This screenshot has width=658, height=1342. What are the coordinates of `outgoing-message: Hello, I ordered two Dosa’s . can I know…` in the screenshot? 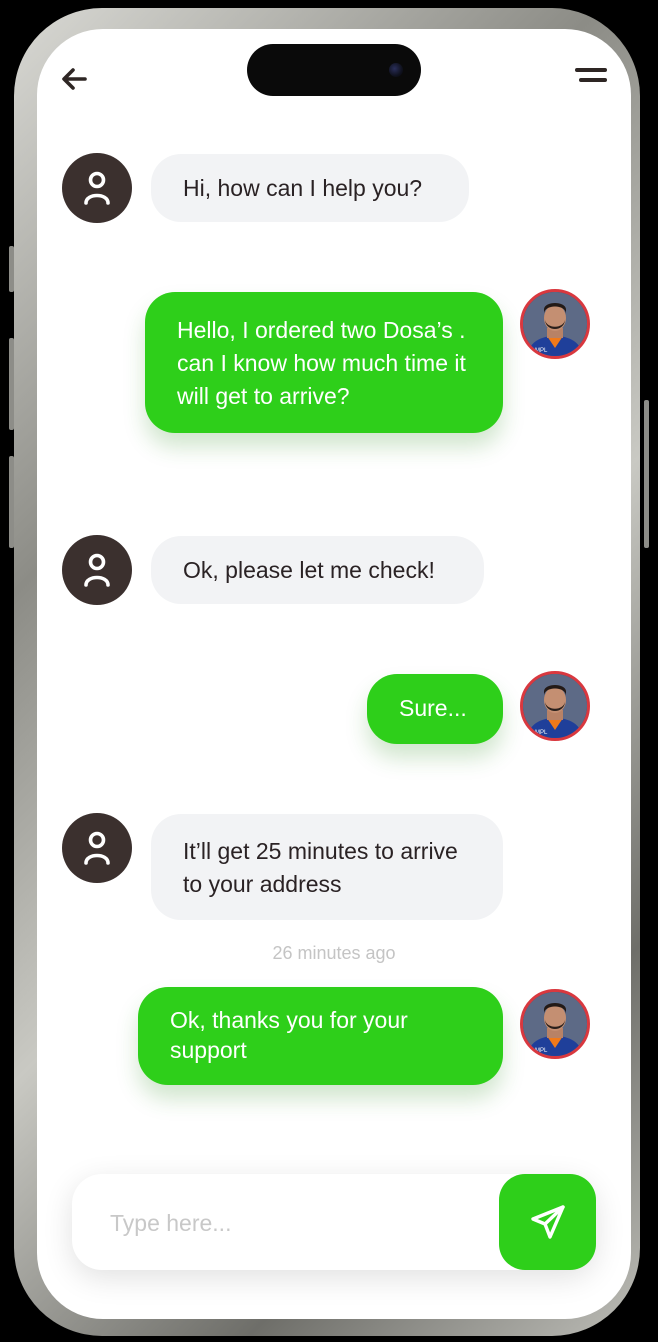 It's located at (324, 362).